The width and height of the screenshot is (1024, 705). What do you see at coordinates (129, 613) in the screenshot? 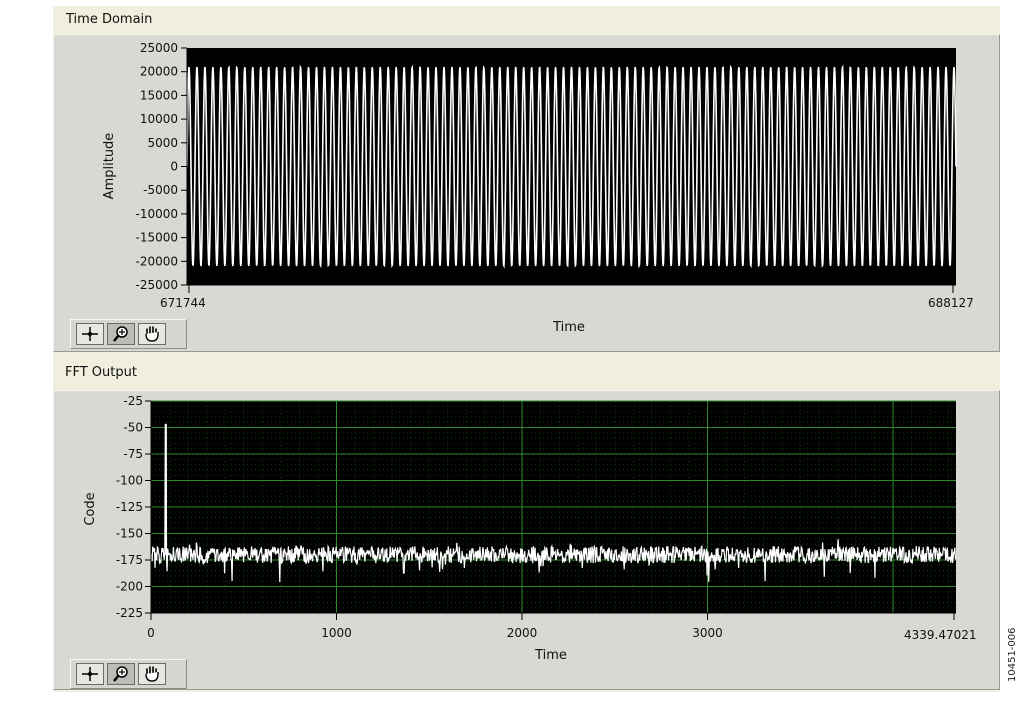
I see `fft-y-tick-label: -225` at bounding box center [129, 613].